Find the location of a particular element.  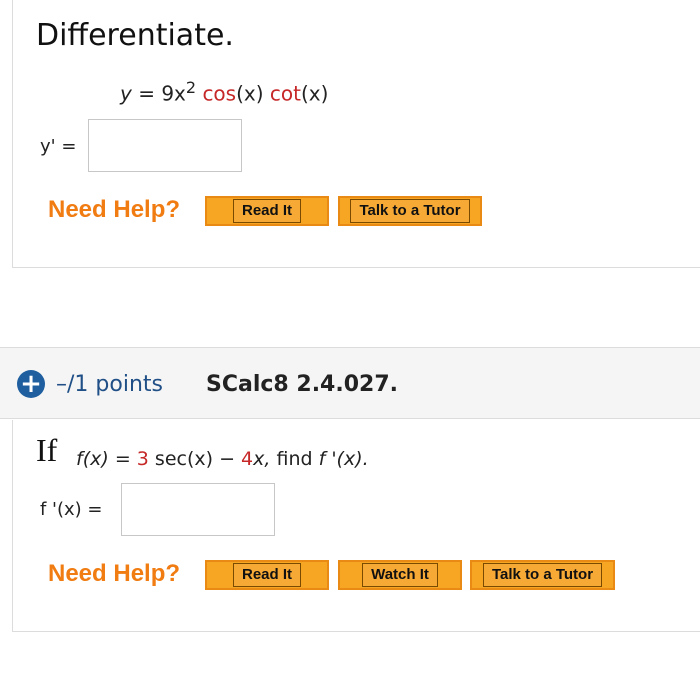

answer-label-2: f '(x) = is located at coordinates (71, 509).